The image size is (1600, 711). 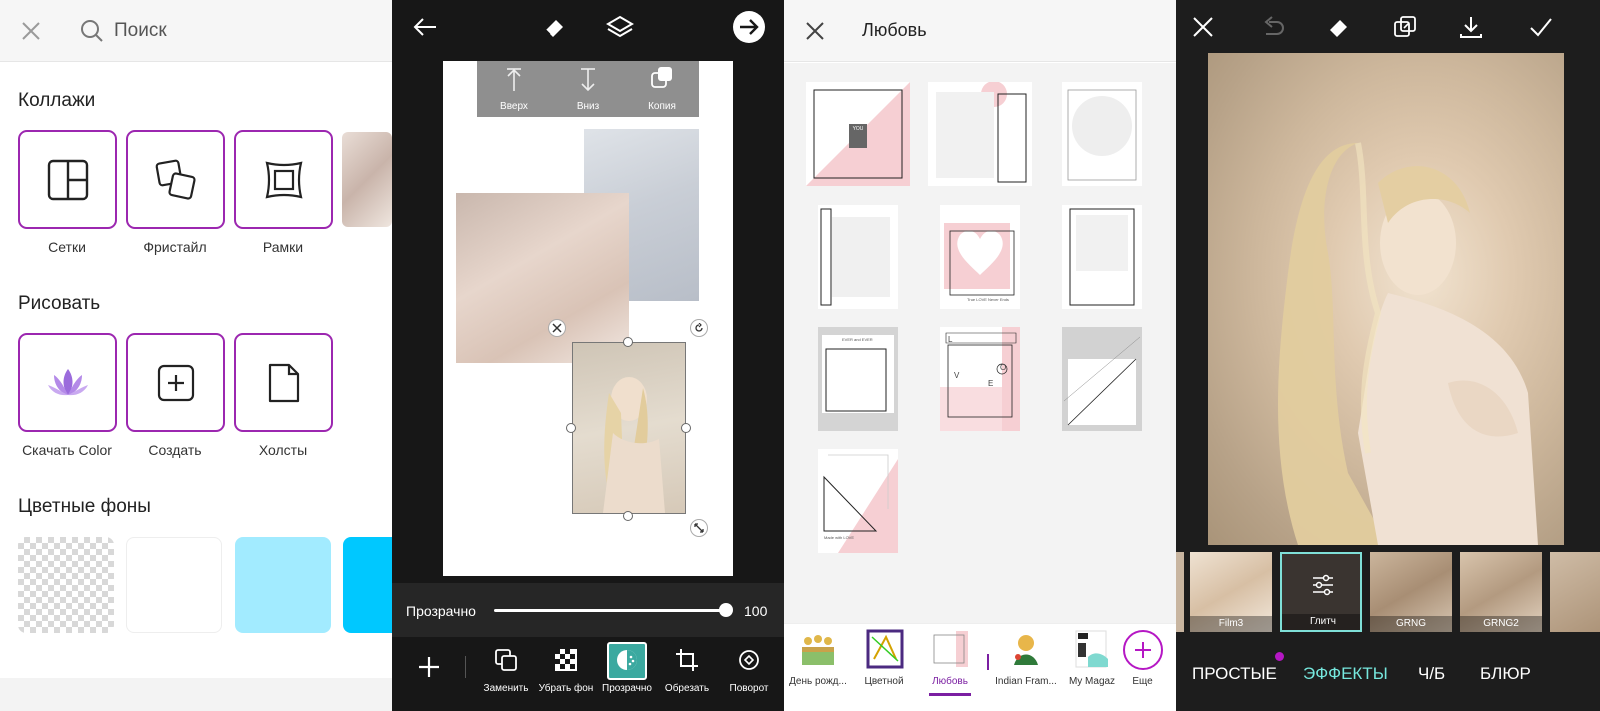 I want to click on move-up-label: Вверх, so click(x=514, y=106).